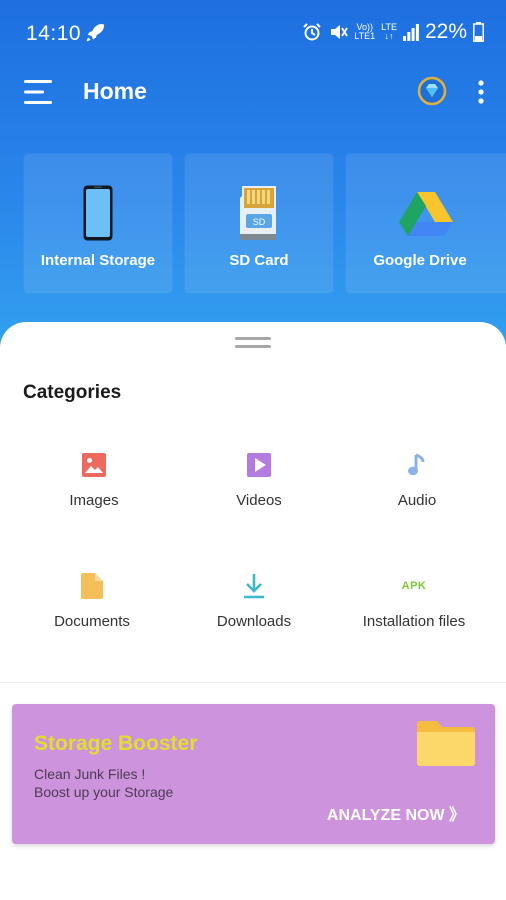  I want to click on status-icons: Vo)) LTE1 LTE ↓↑ 22%, so click(393, 32).